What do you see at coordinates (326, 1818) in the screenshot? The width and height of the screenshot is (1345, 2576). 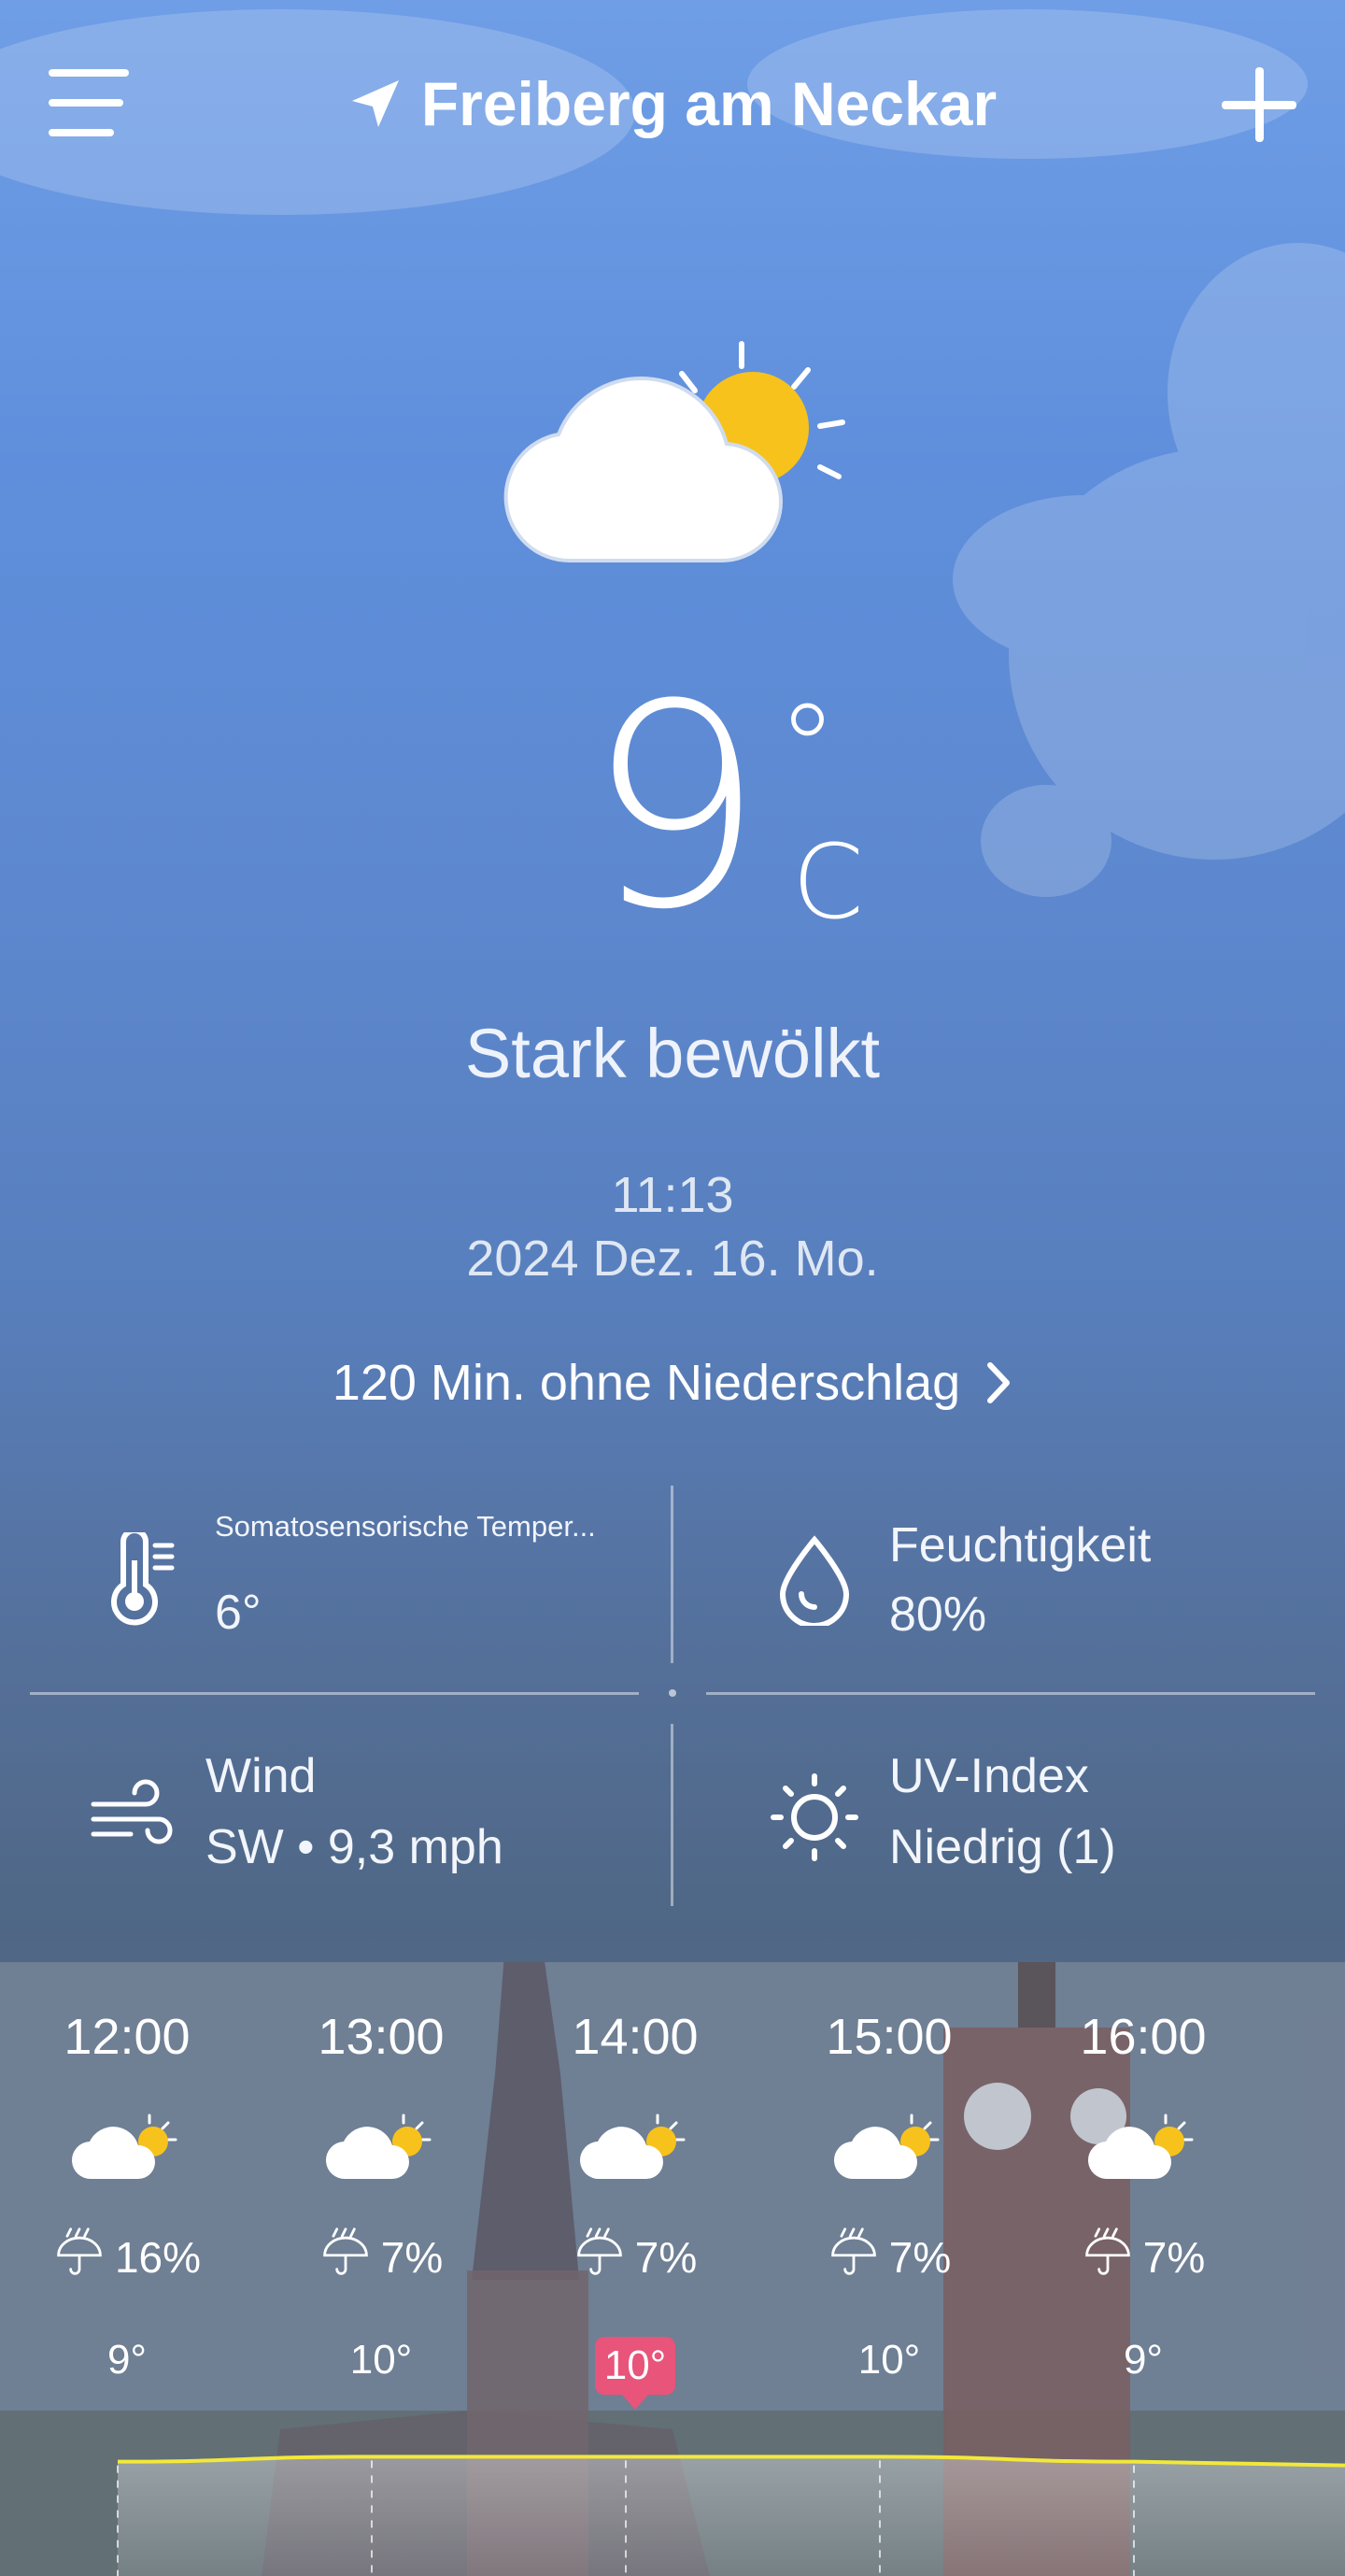 I see `wind-cell: Wind SW • 9,3 mph` at bounding box center [326, 1818].